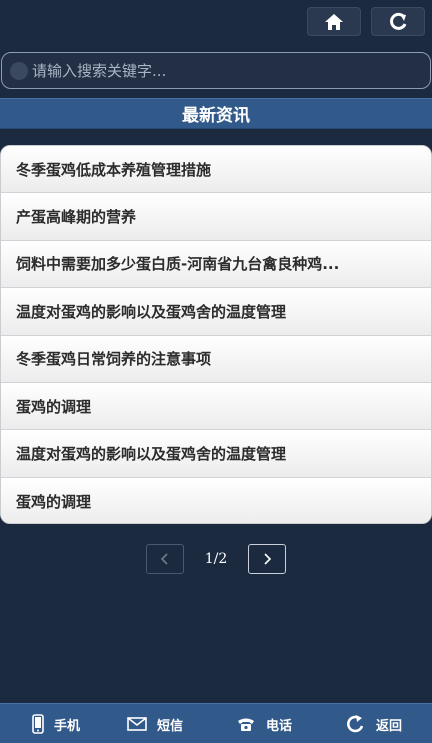 This screenshot has width=432, height=743. I want to click on envelope-icon, so click(137, 724).